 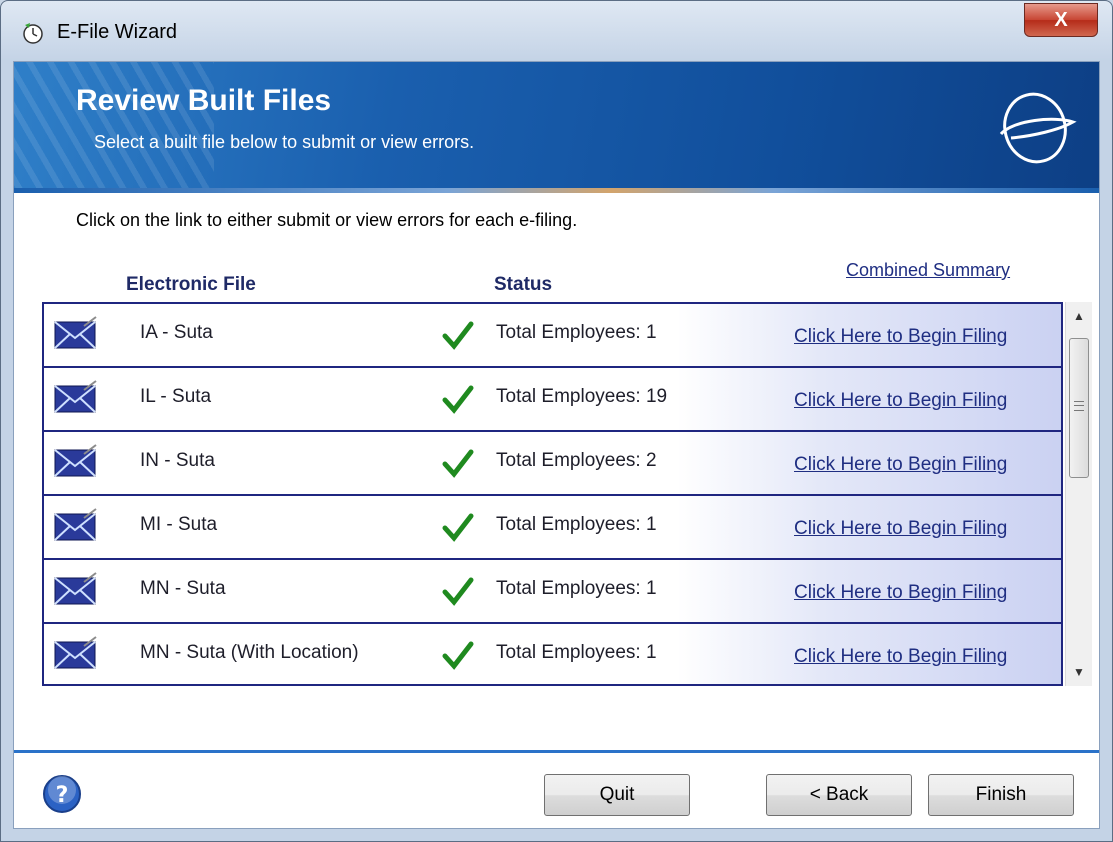 I want to click on scroll-grip-icon, so click(x=1079, y=406).